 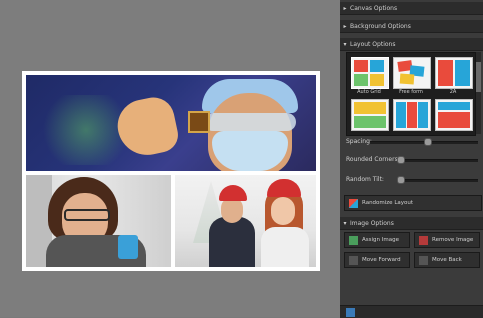 I want to click on section-layout-options: ▾ Layout Options, so click(x=411, y=44).